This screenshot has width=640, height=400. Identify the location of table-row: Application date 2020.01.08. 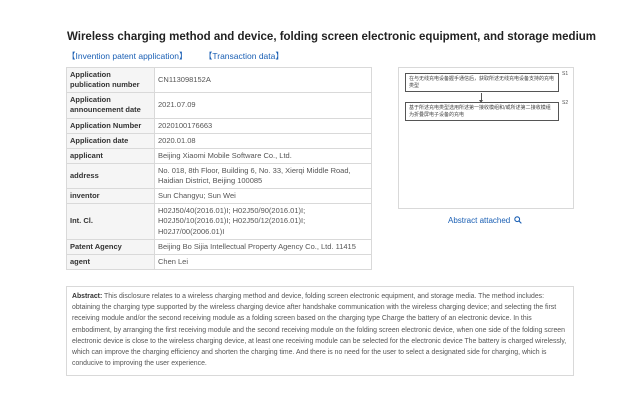
(219, 140).